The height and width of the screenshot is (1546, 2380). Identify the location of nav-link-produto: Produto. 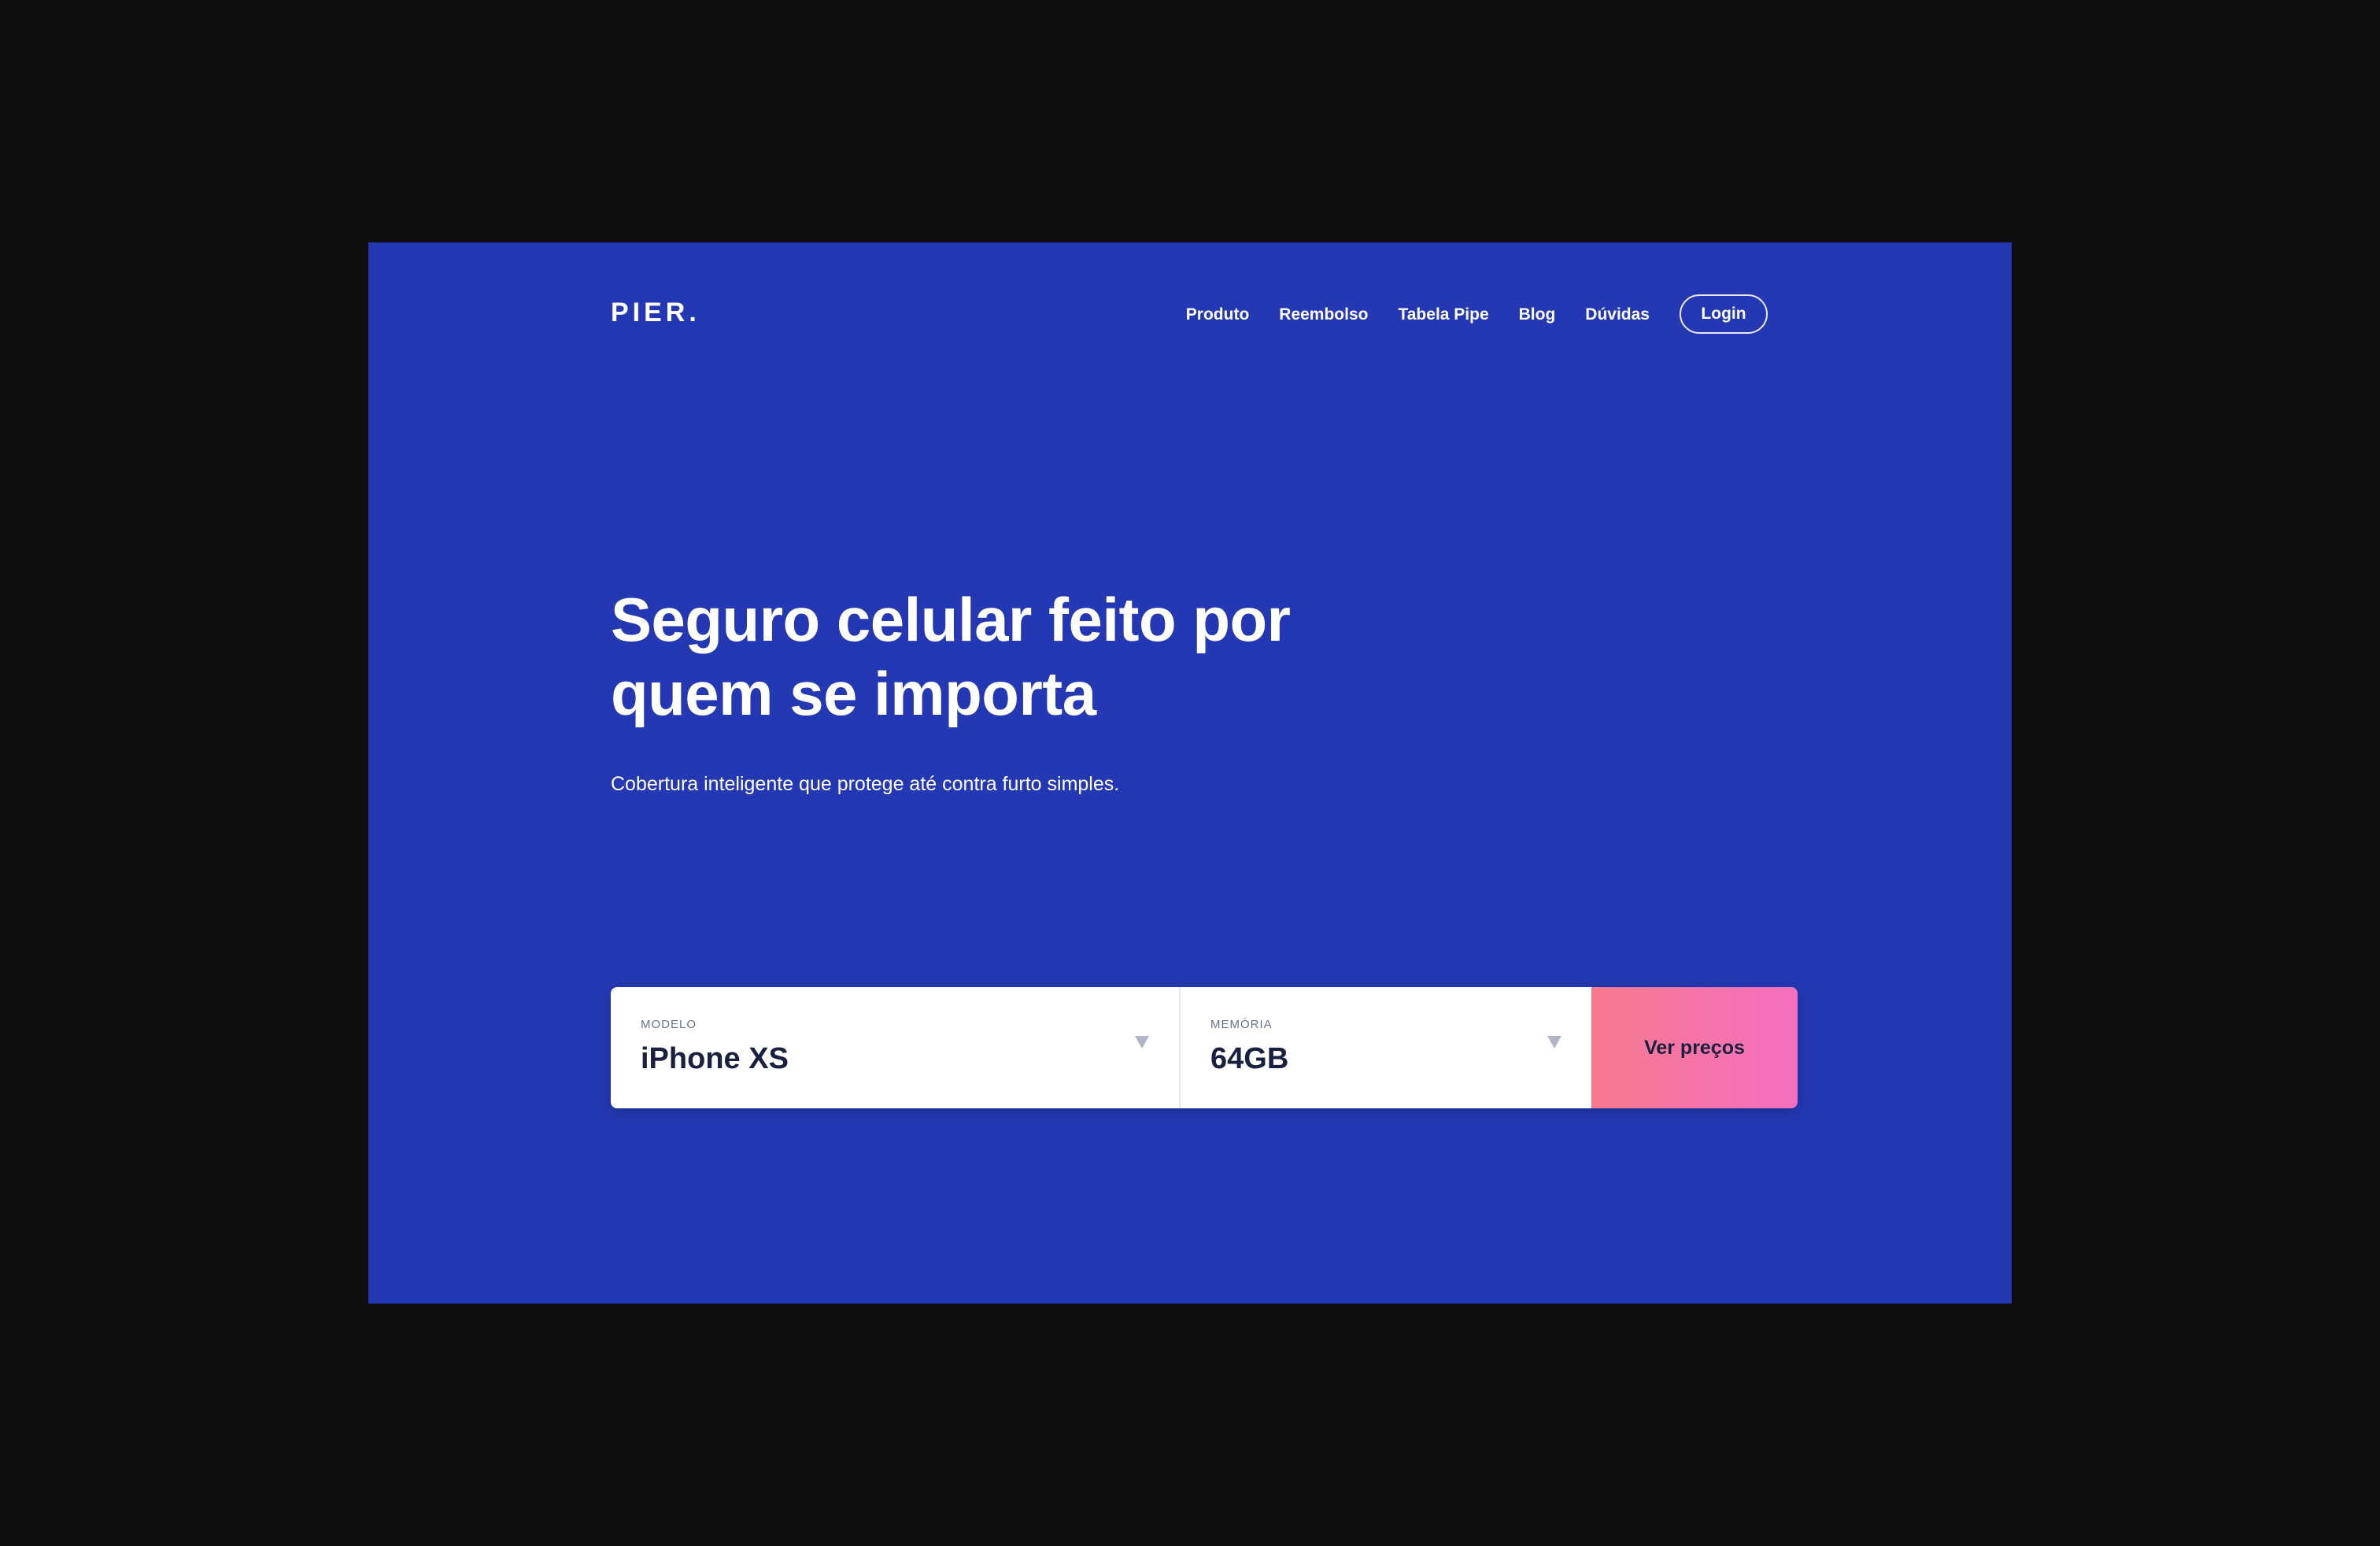
(1217, 314).